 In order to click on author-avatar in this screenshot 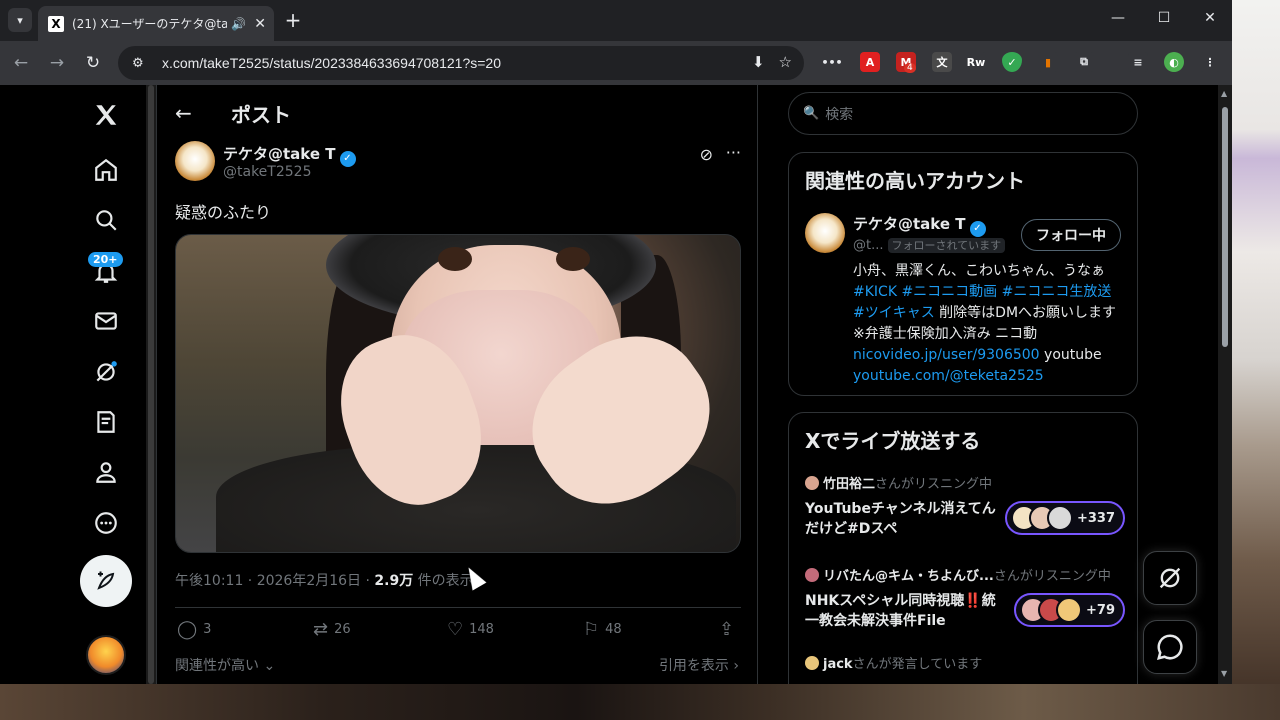, I will do `click(195, 161)`.